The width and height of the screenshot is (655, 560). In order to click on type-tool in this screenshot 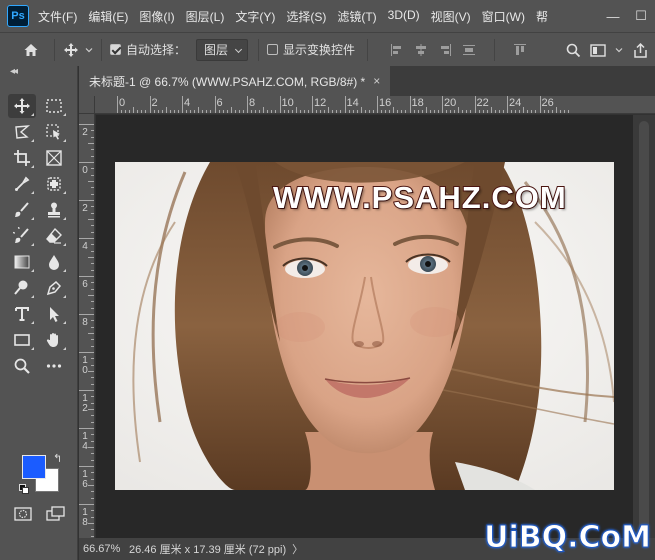, I will do `click(22, 314)`.